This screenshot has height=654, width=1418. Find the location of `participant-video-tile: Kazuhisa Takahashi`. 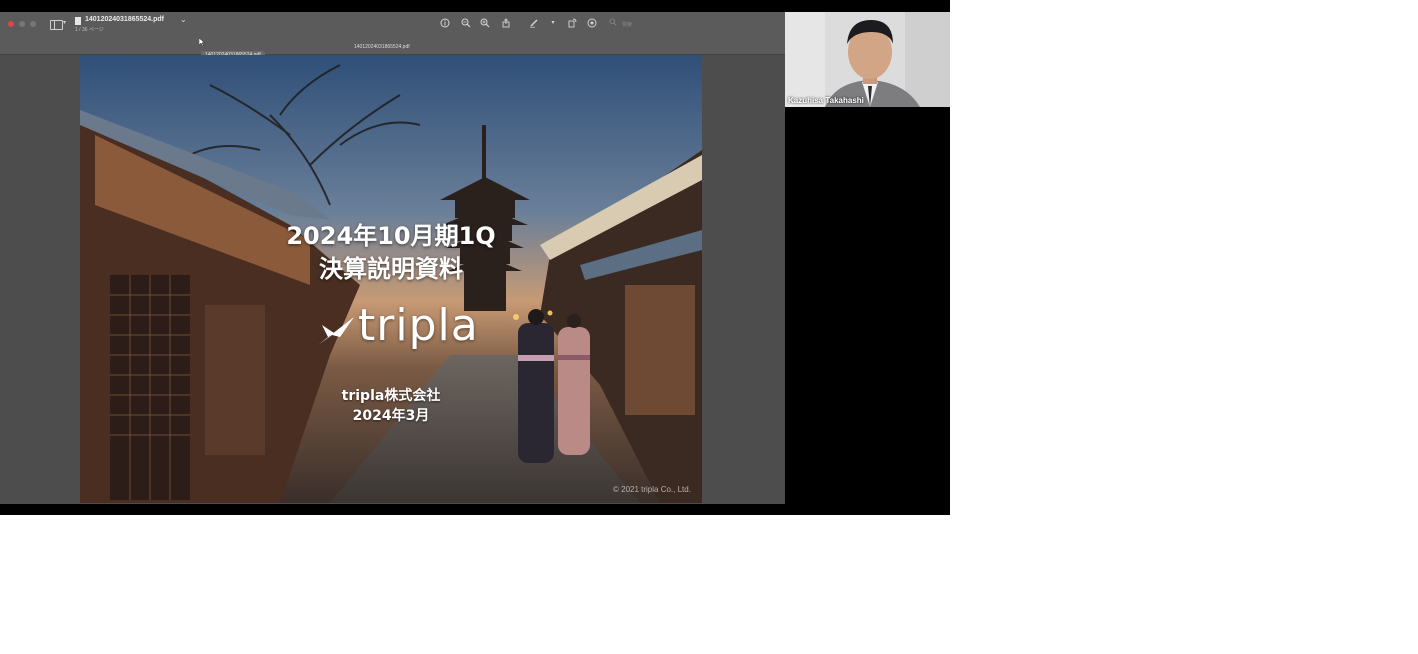

participant-video-tile: Kazuhisa Takahashi is located at coordinates (867, 59).